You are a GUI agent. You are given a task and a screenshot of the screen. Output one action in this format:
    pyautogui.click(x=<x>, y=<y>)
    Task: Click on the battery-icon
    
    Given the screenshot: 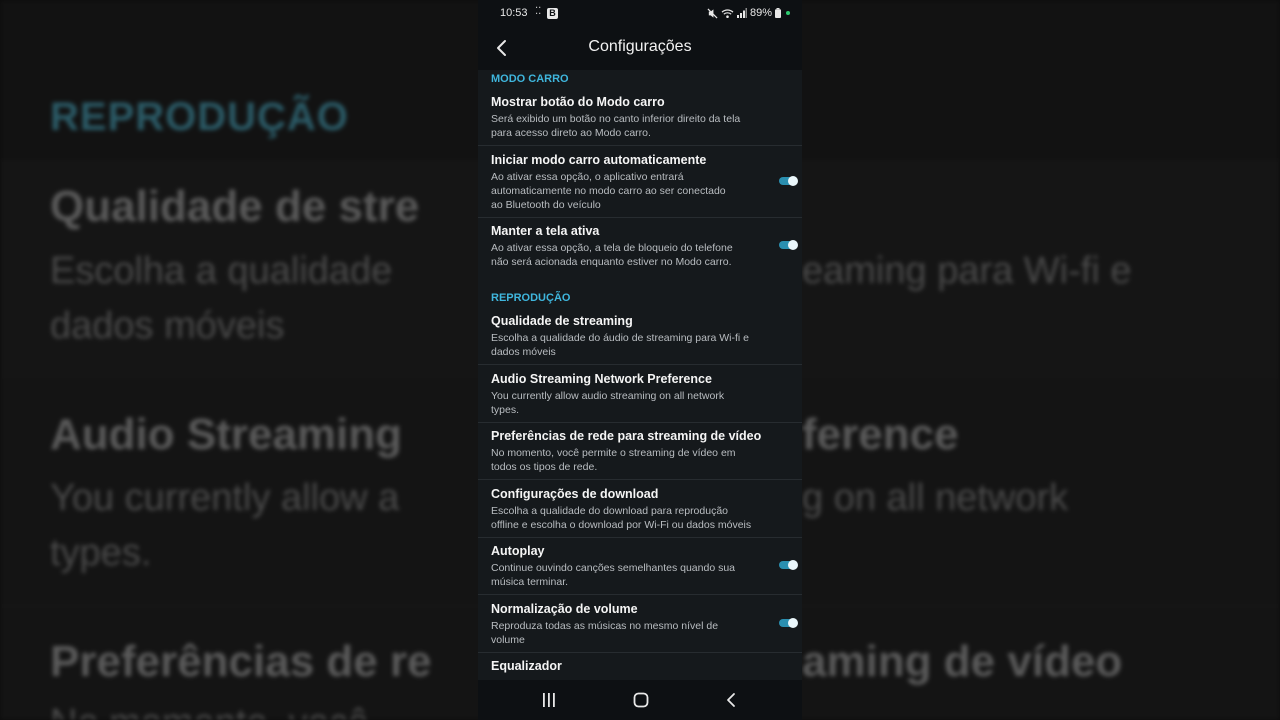 What is the action you would take?
    pyautogui.click(x=778, y=13)
    